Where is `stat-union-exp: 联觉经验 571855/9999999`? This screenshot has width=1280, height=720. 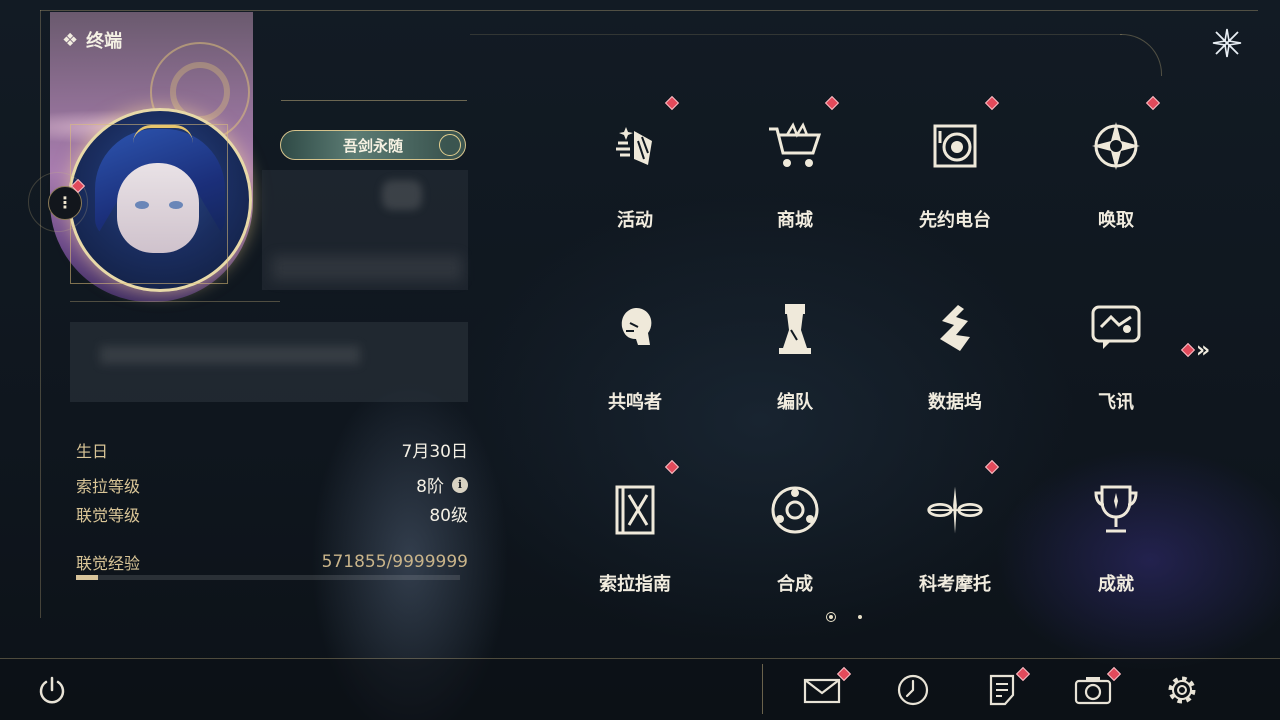
stat-union-exp: 联觉经验 571855/9999999 is located at coordinates (272, 562).